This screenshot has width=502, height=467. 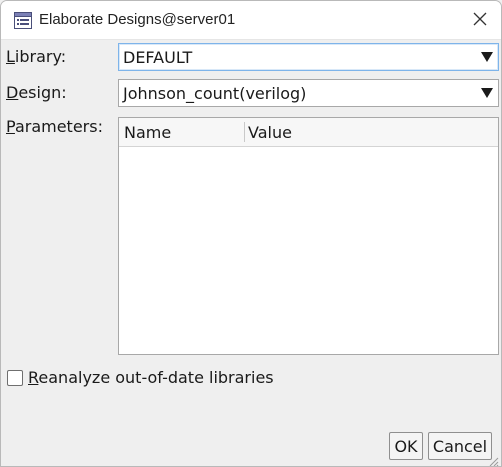 I want to click on table-header: Name Value, so click(x=308, y=132).